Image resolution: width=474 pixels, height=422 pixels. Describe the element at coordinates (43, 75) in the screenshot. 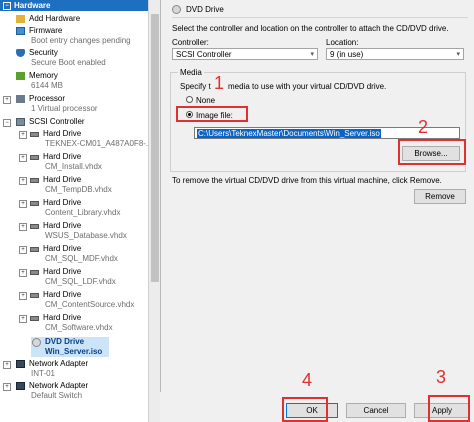

I see `tree-item-memory: Memory` at that location.